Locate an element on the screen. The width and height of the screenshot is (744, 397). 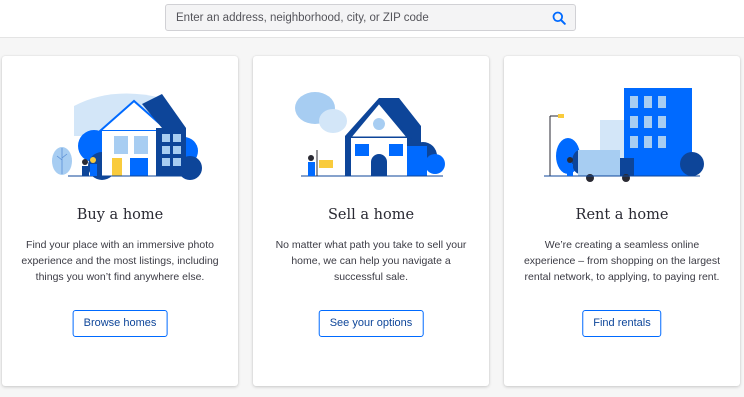
browse-homes-button: Browse homes is located at coordinates (120, 323).